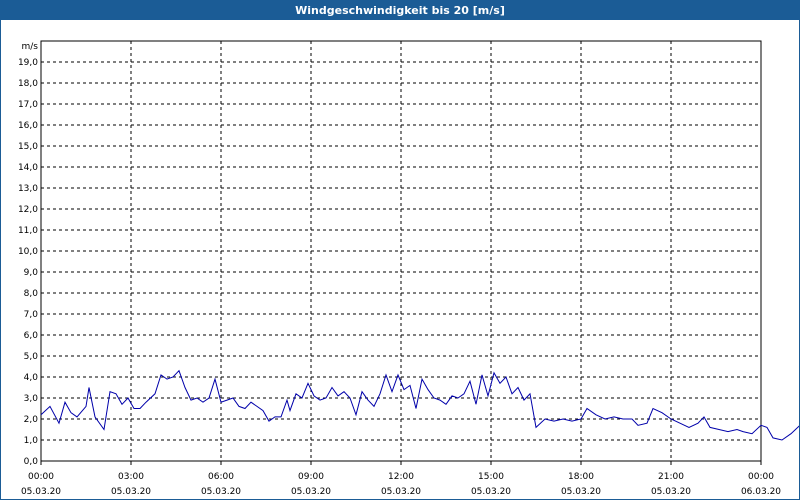 This screenshot has width=800, height=500. Describe the element at coordinates (491, 477) in the screenshot. I see `x-tick-time-label: 15:00` at that location.